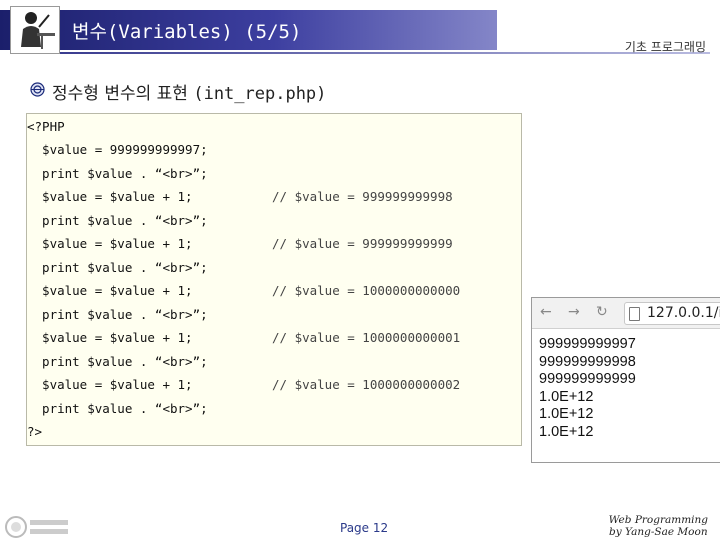 The width and height of the screenshot is (720, 543). I want to click on subtitle-korean: 정수형 변수의 표현, so click(120, 94).